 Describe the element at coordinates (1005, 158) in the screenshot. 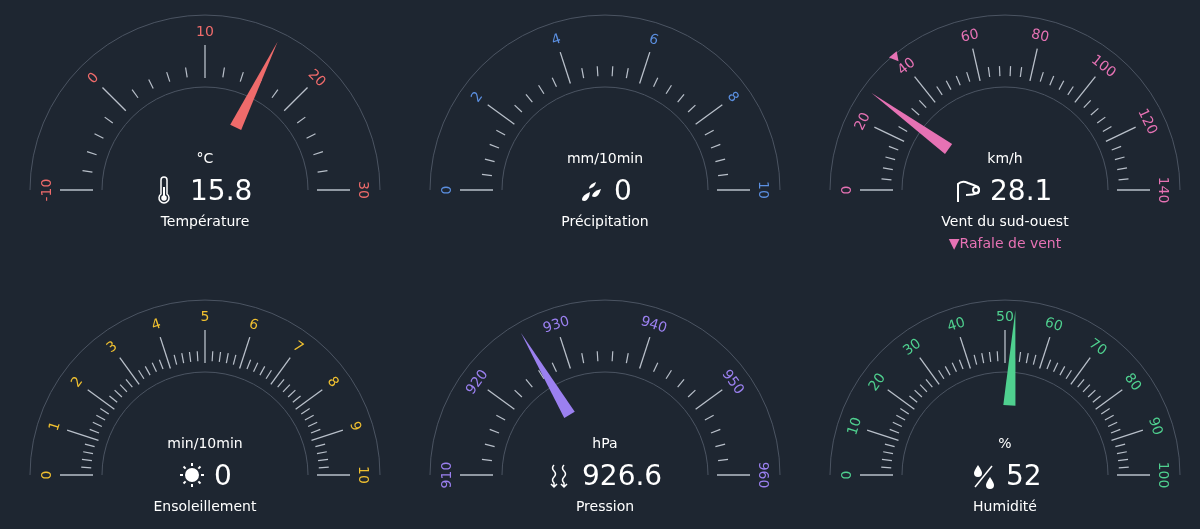

I see `unit-label: km/h` at that location.